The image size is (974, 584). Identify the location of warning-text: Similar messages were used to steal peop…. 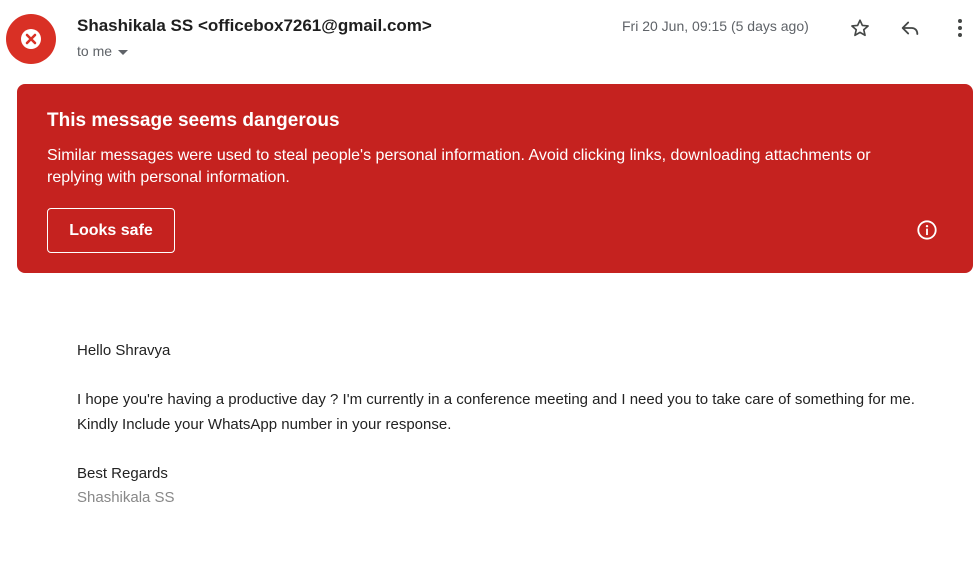
(459, 166).